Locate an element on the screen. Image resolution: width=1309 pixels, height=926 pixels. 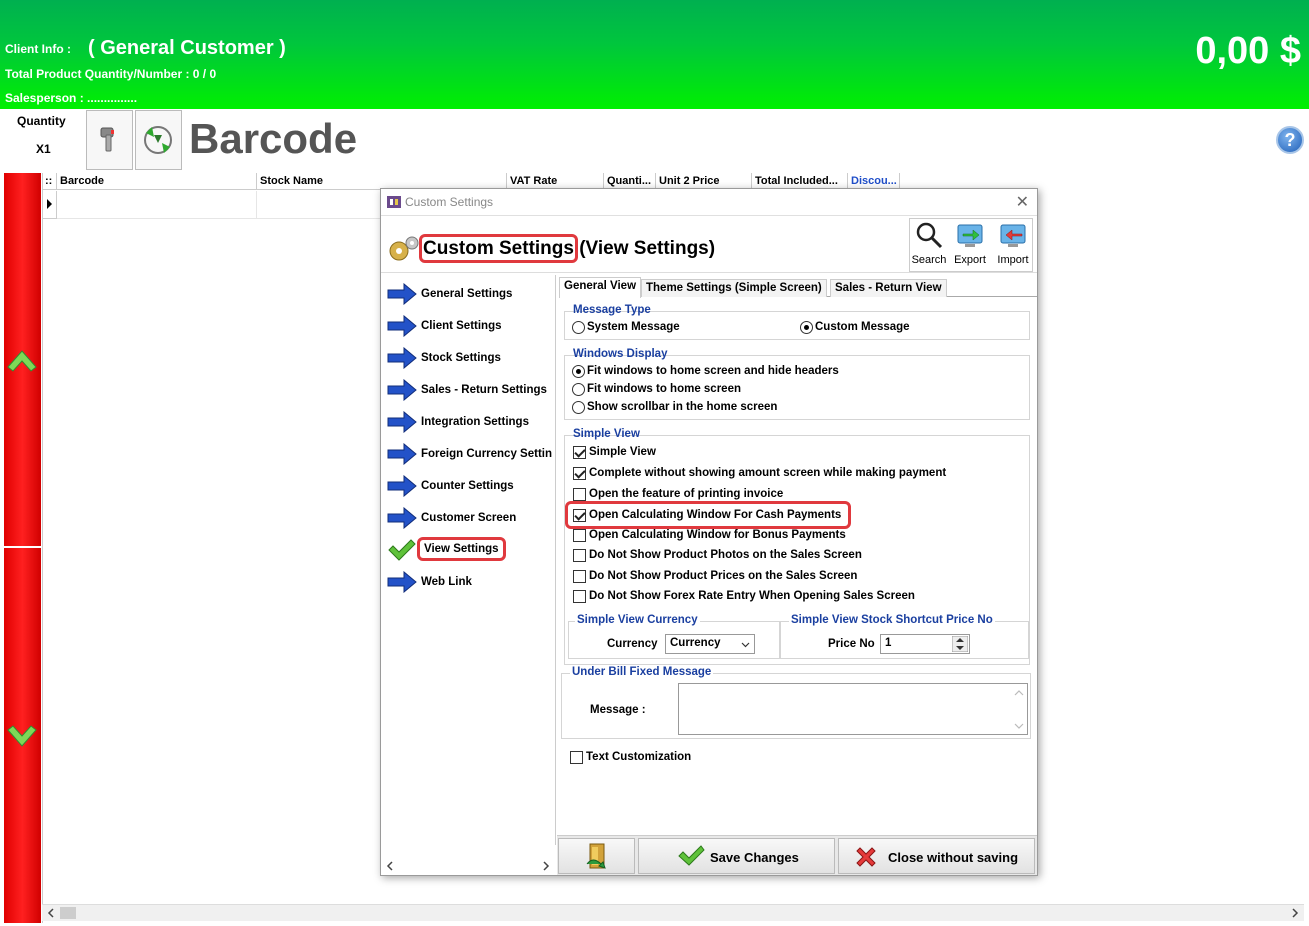
stepper-arrows-icon is located at coordinates (960, 644).